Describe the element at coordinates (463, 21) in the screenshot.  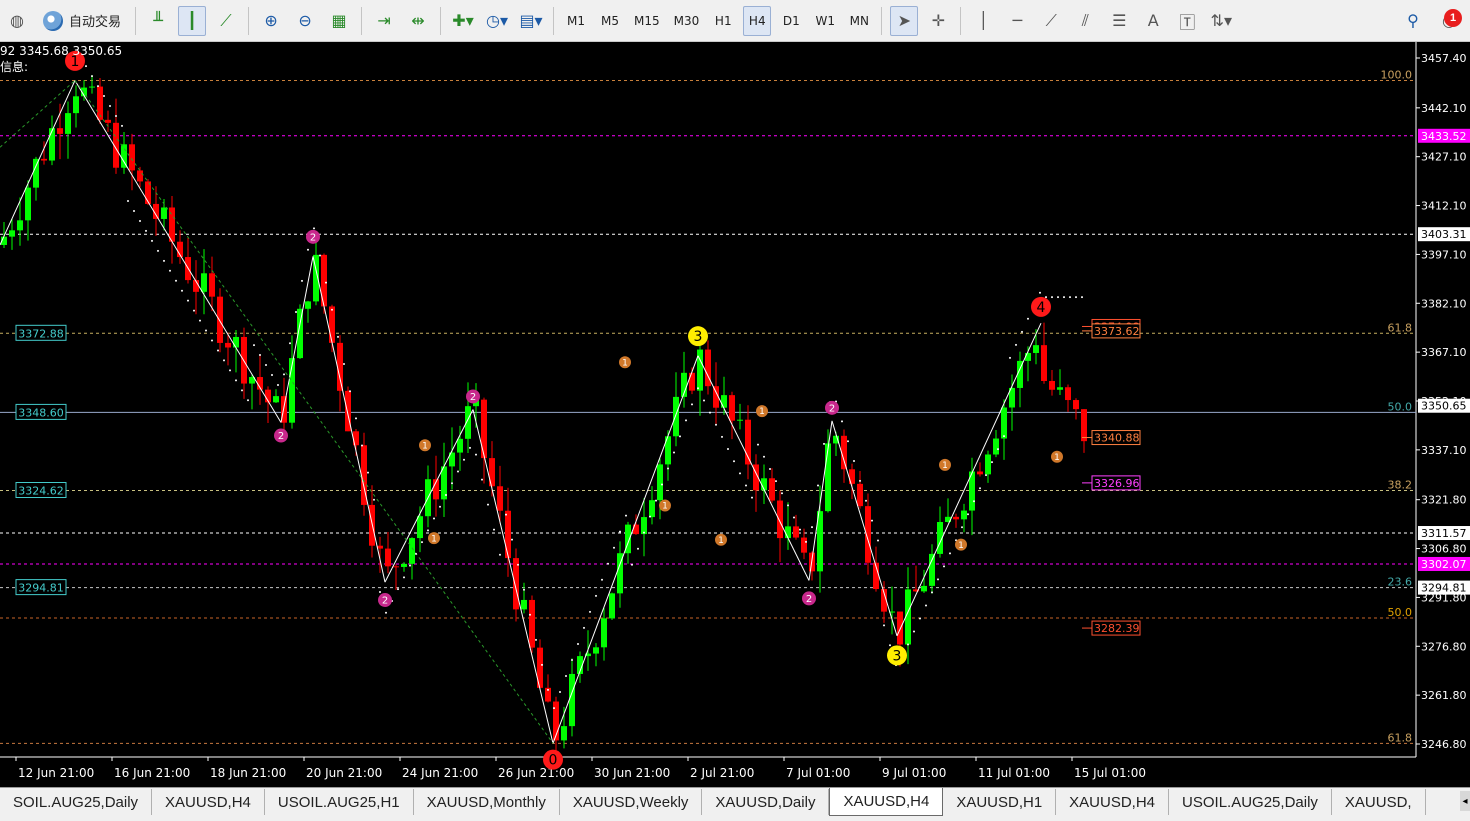
I see `indicators-icon: ✚▾` at that location.